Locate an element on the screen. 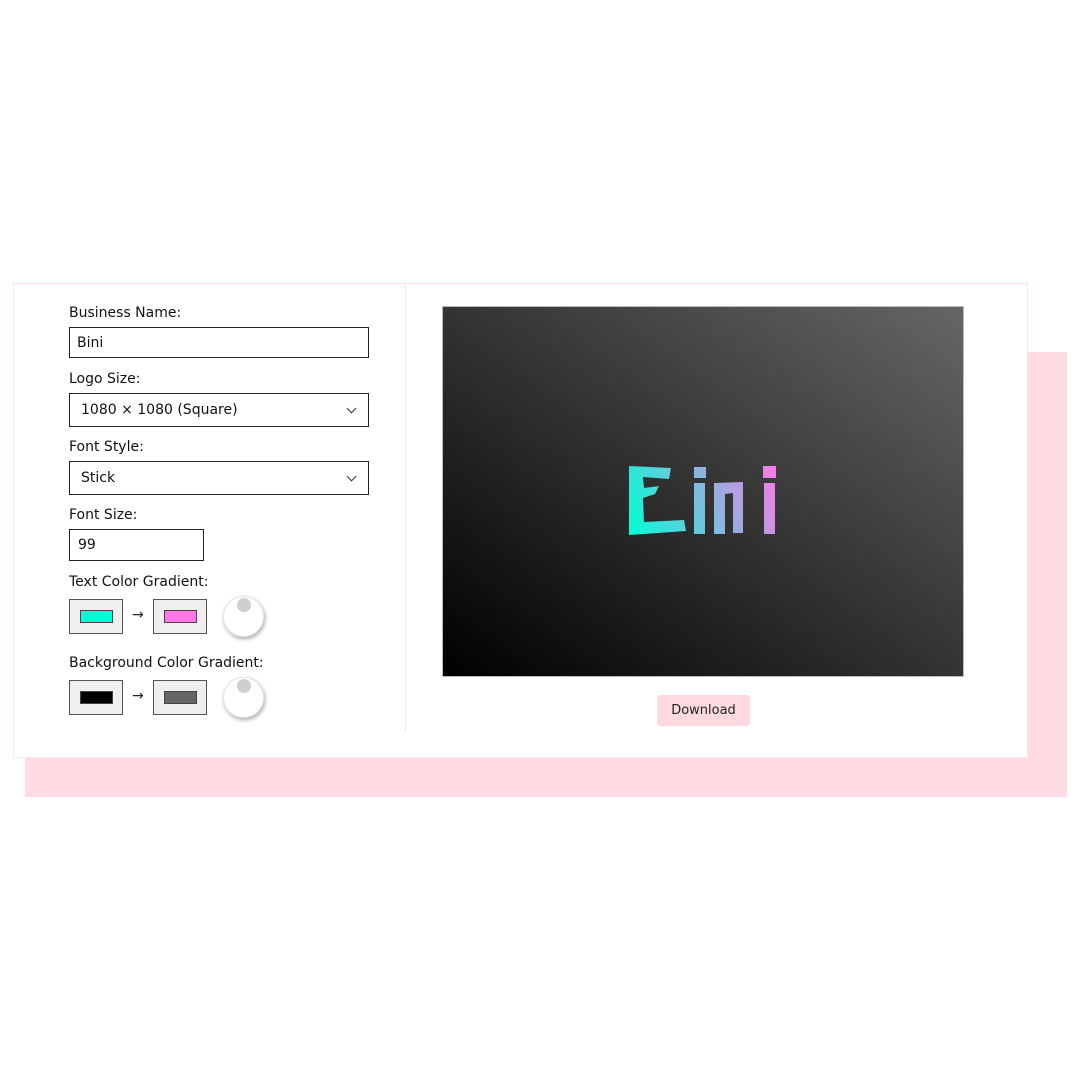  font-style-selected-value: Stick is located at coordinates (98, 478).